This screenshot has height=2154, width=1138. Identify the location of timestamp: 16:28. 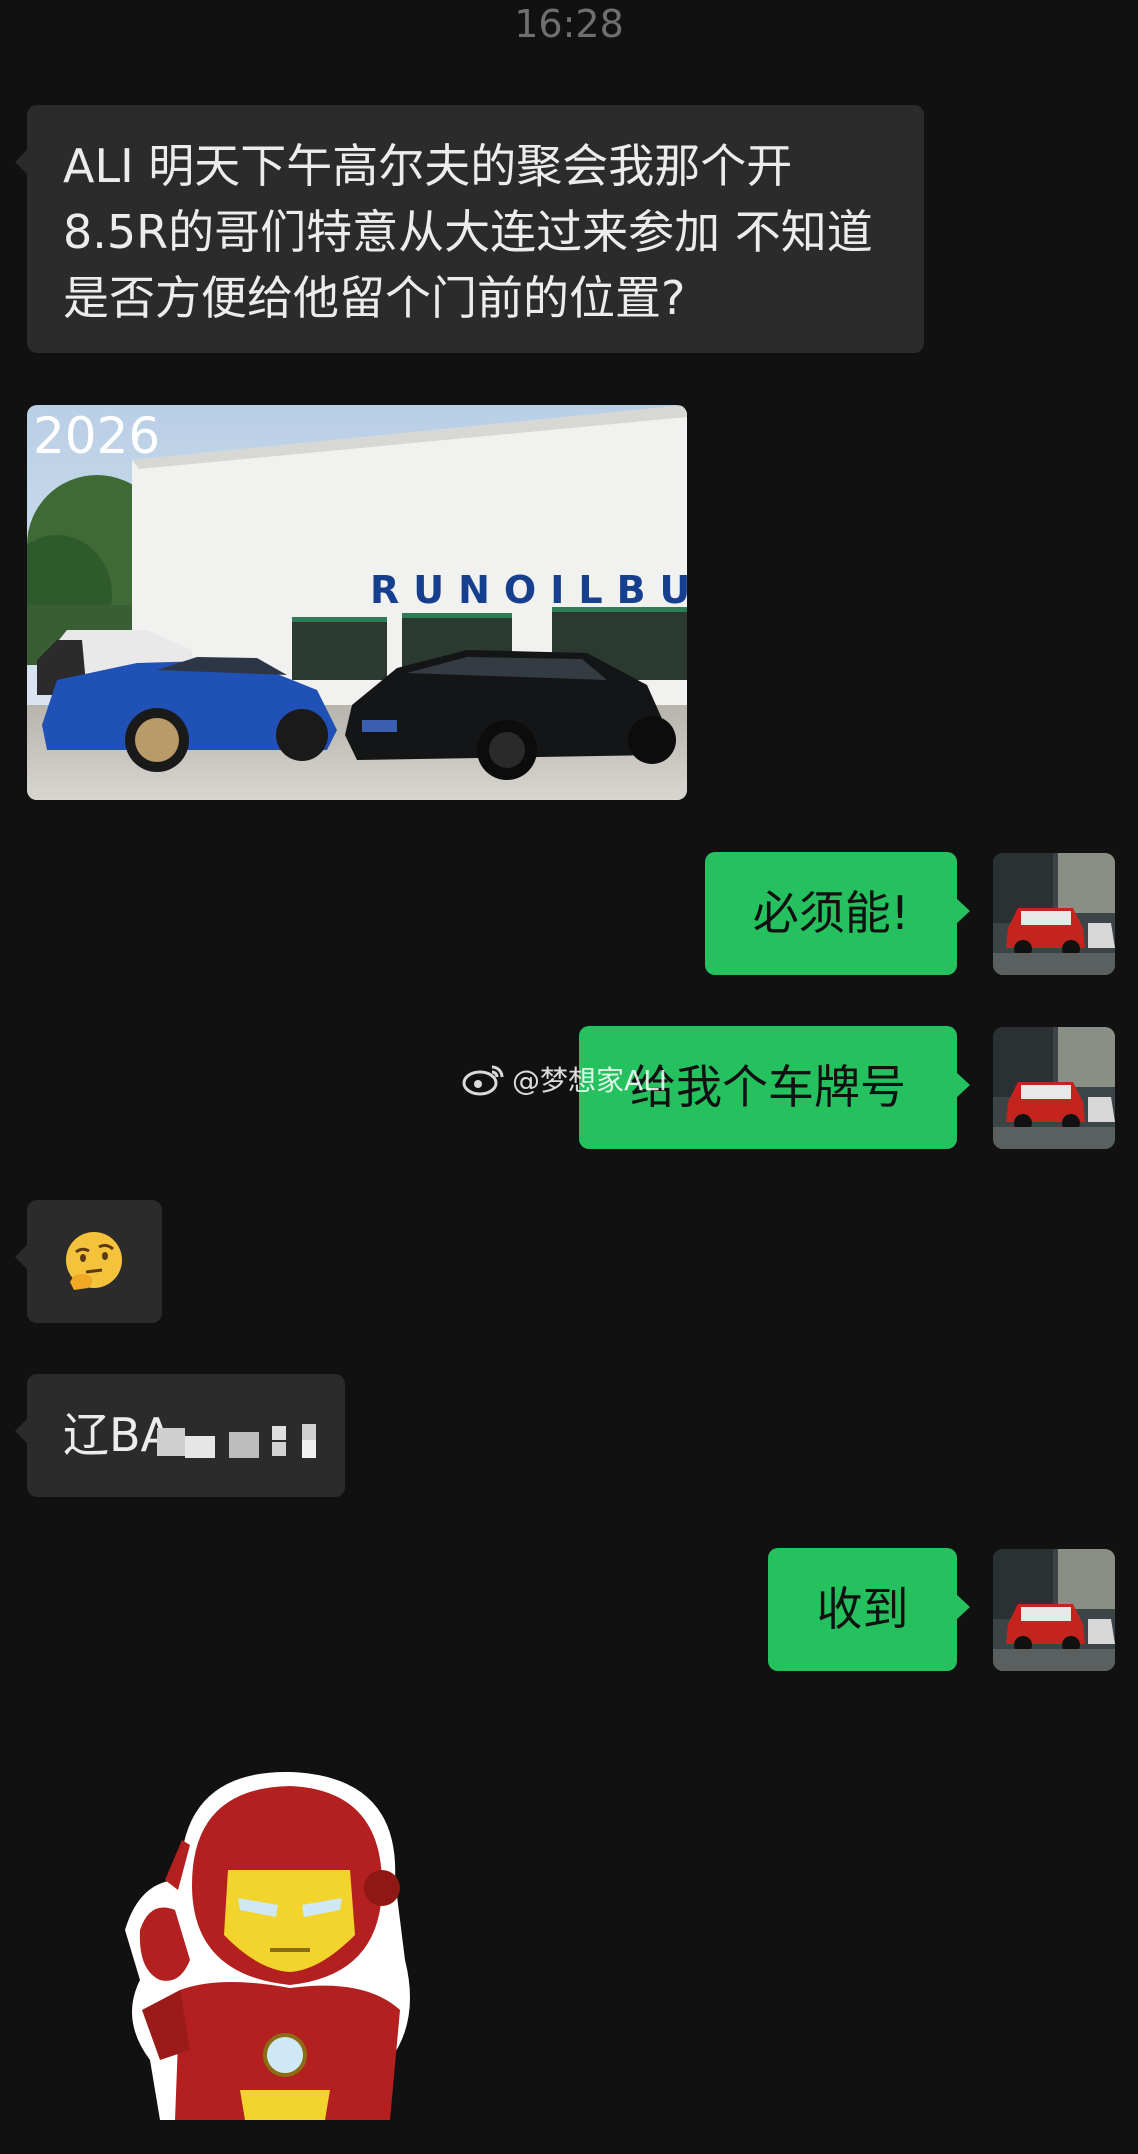
(569, 24).